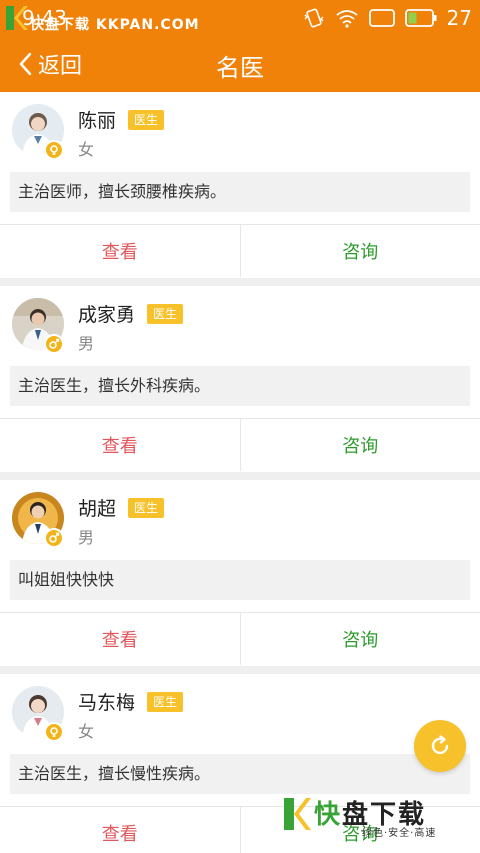 Image resolution: width=480 pixels, height=853 pixels. Describe the element at coordinates (420, 18) in the screenshot. I see `battery-icon` at that location.